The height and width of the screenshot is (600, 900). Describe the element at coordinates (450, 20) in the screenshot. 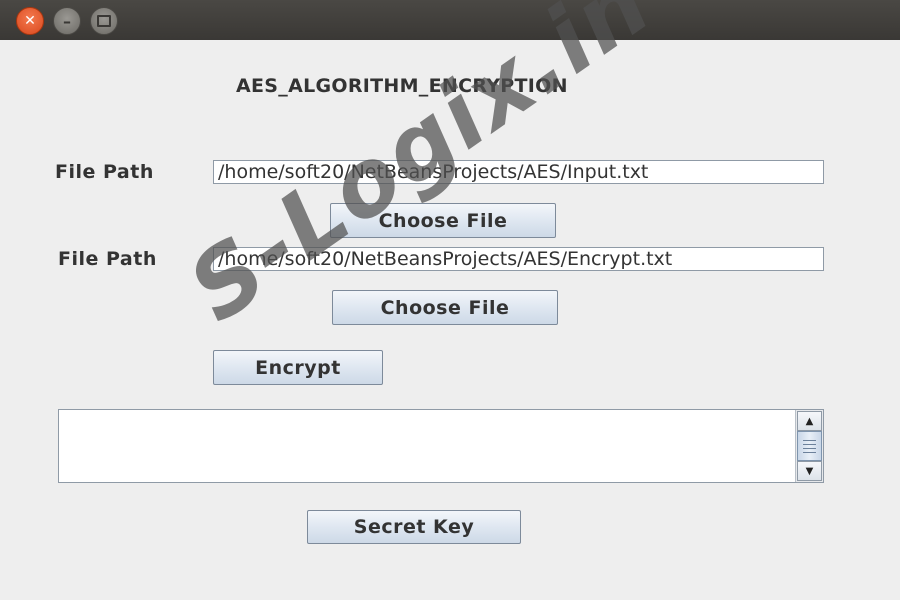

I see `window-titlebar: ✕ –` at that location.